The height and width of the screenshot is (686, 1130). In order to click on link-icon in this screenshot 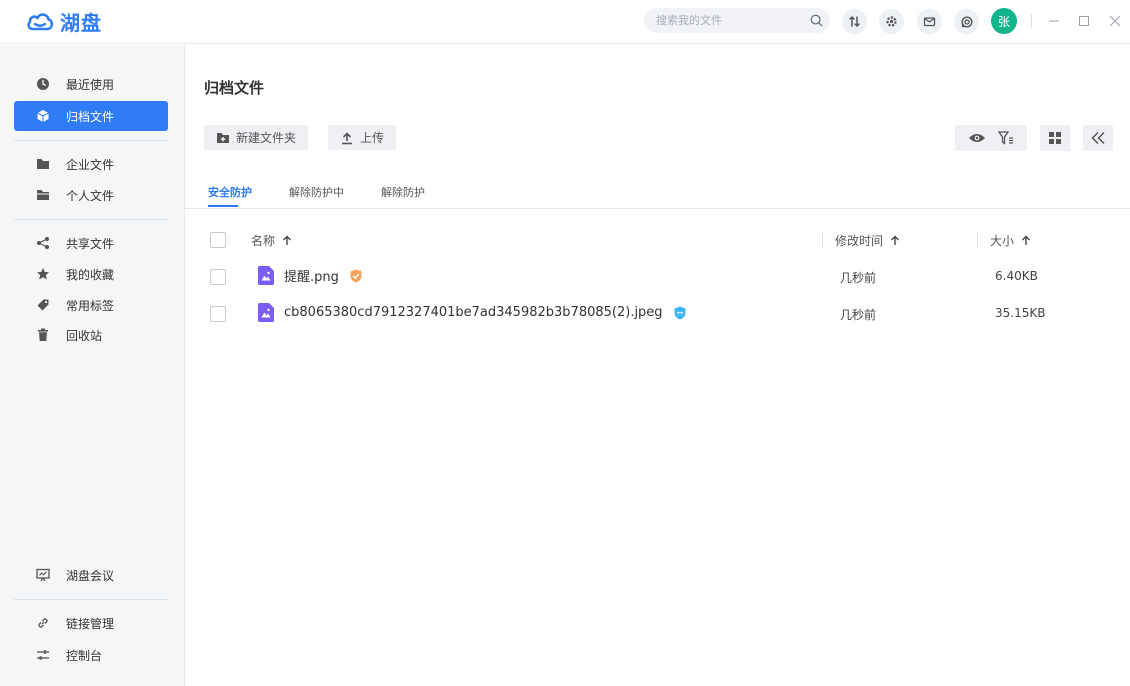, I will do `click(43, 623)`.